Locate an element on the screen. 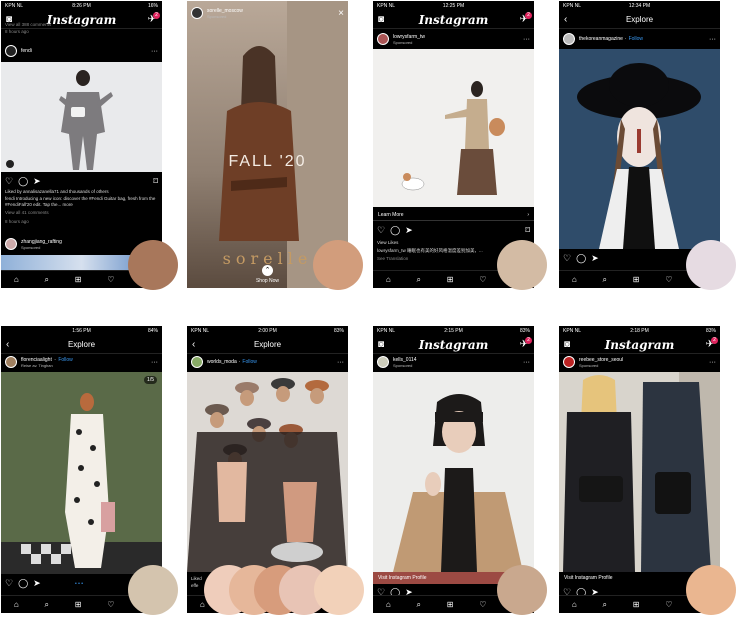 The height and width of the screenshot is (617, 736). post-username: reebee_store_seoul is located at coordinates (601, 360).